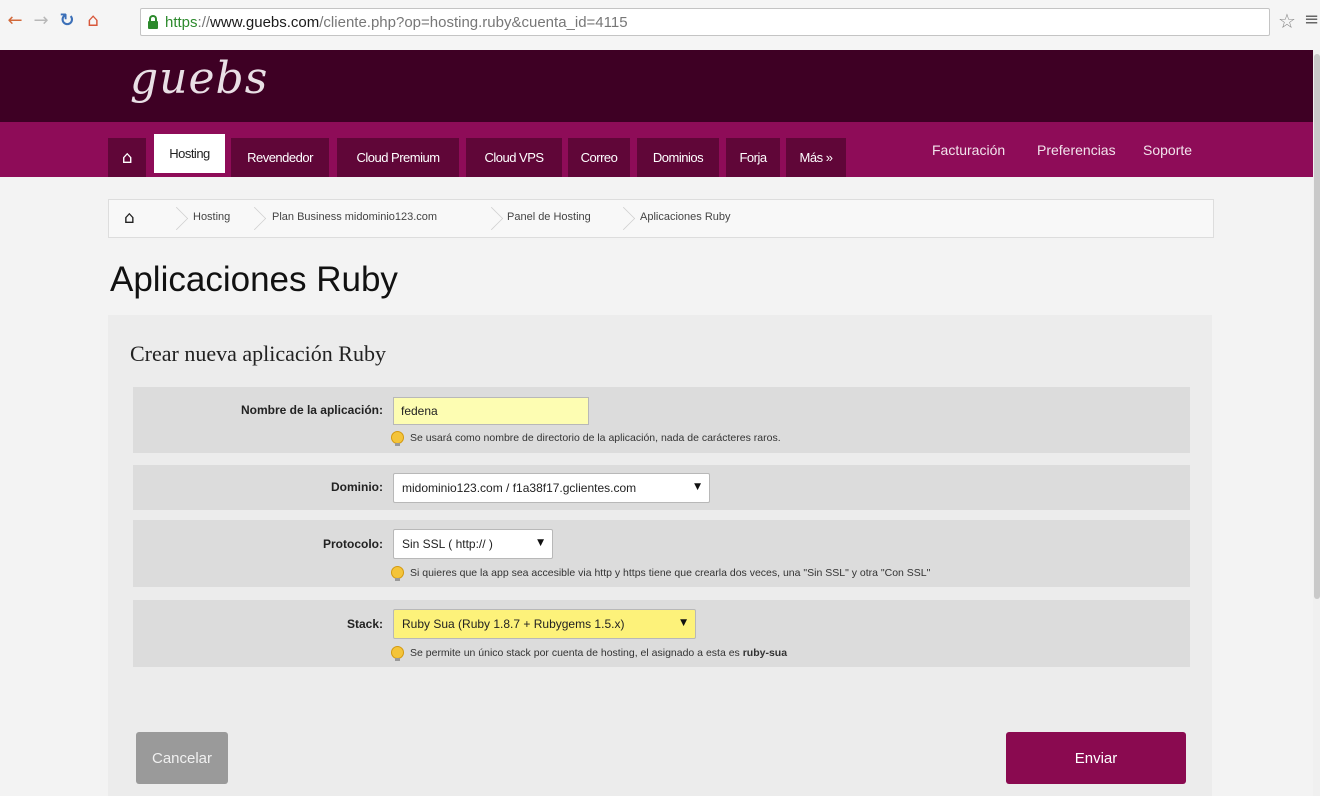 This screenshot has height=796, width=1320. Describe the element at coordinates (753, 157) in the screenshot. I see `tab-forja: Forja` at that location.